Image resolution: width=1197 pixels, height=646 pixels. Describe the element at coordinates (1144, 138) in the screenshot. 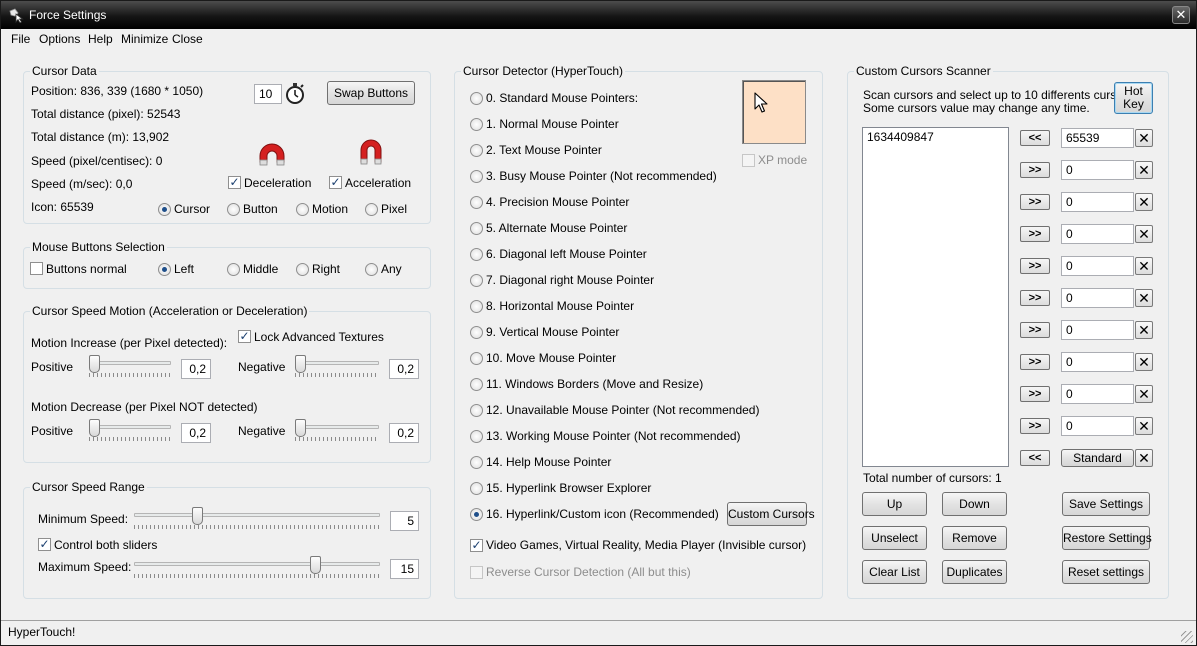

I see `slot-remove-button-1: ✕` at that location.